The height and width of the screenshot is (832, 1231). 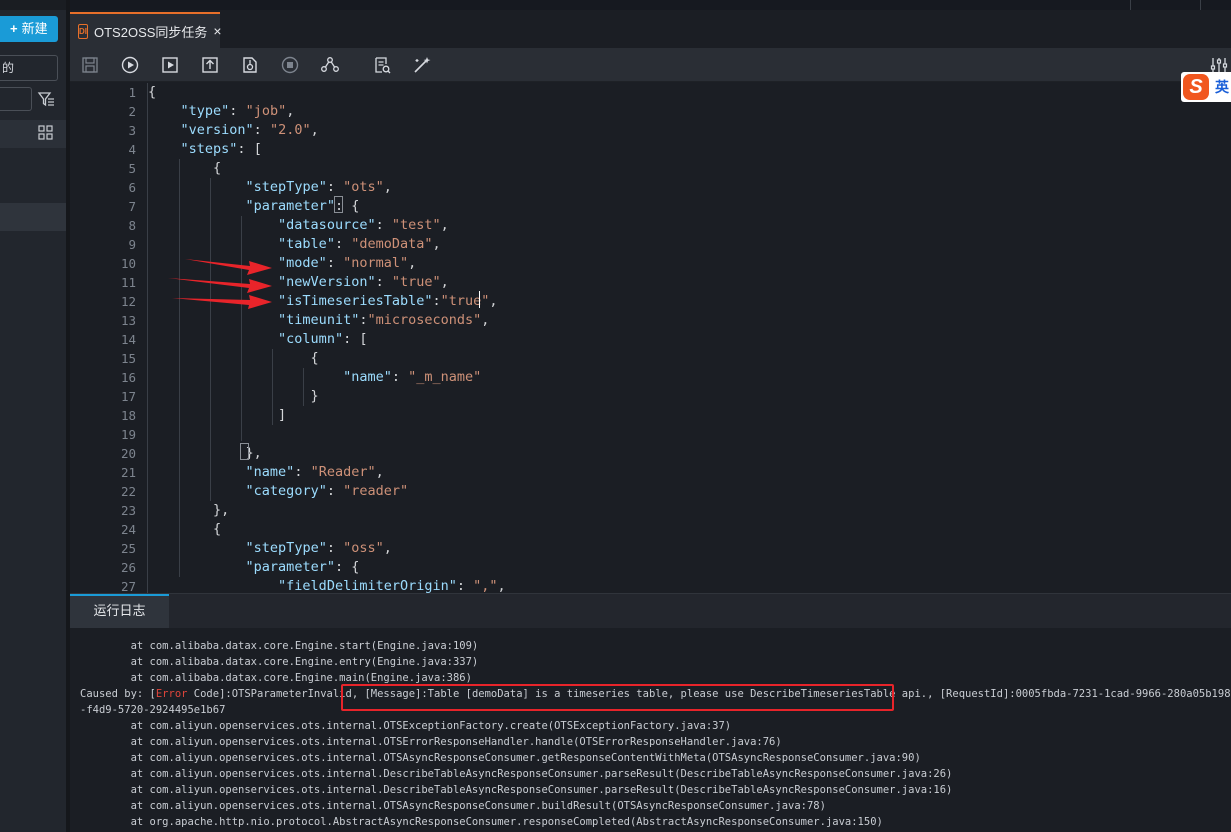 What do you see at coordinates (314, 377) in the screenshot?
I see `code-line: "name": "_m_name"` at bounding box center [314, 377].